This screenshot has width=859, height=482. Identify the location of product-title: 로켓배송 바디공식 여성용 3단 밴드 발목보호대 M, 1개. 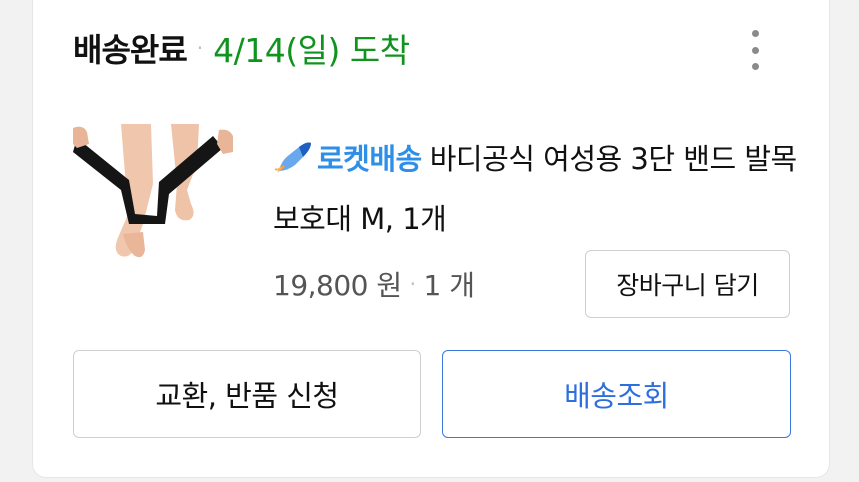
(538, 189).